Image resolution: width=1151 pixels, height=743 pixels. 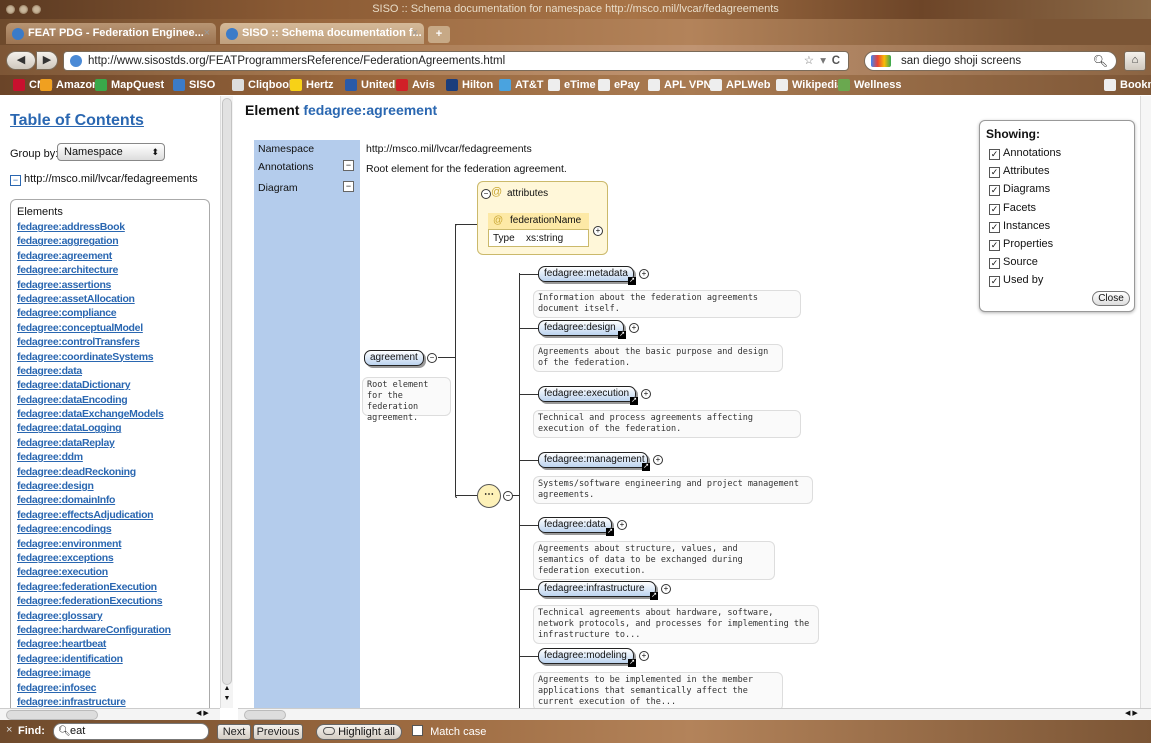 I want to click on close-button: Close, so click(x=1111, y=298).